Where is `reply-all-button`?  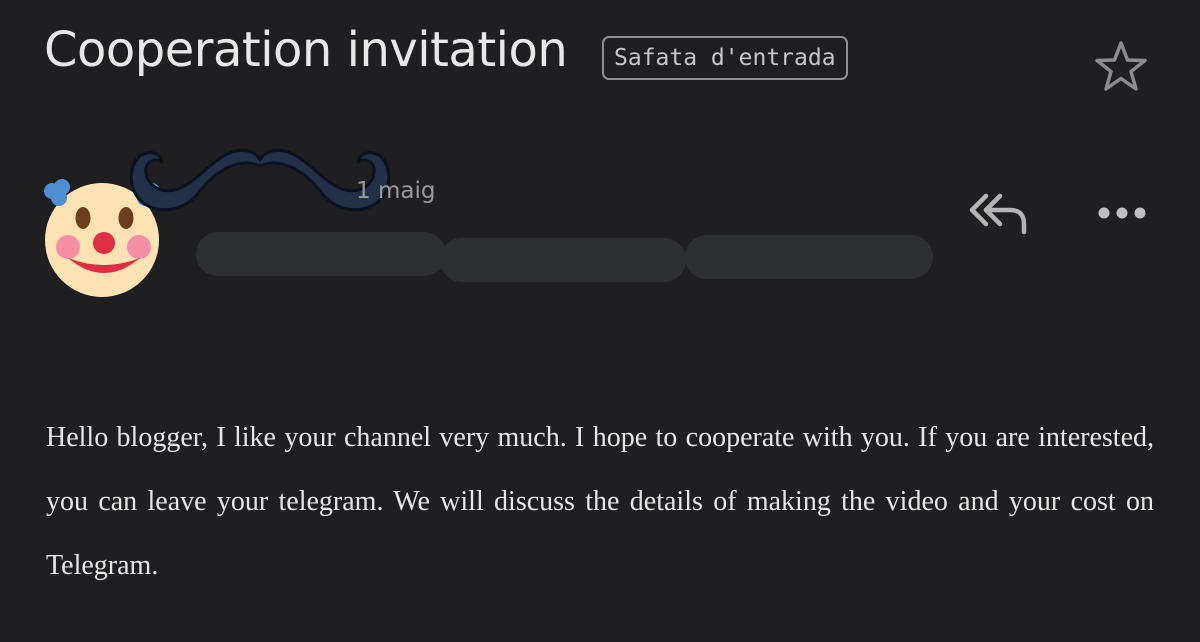 reply-all-button is located at coordinates (998, 213).